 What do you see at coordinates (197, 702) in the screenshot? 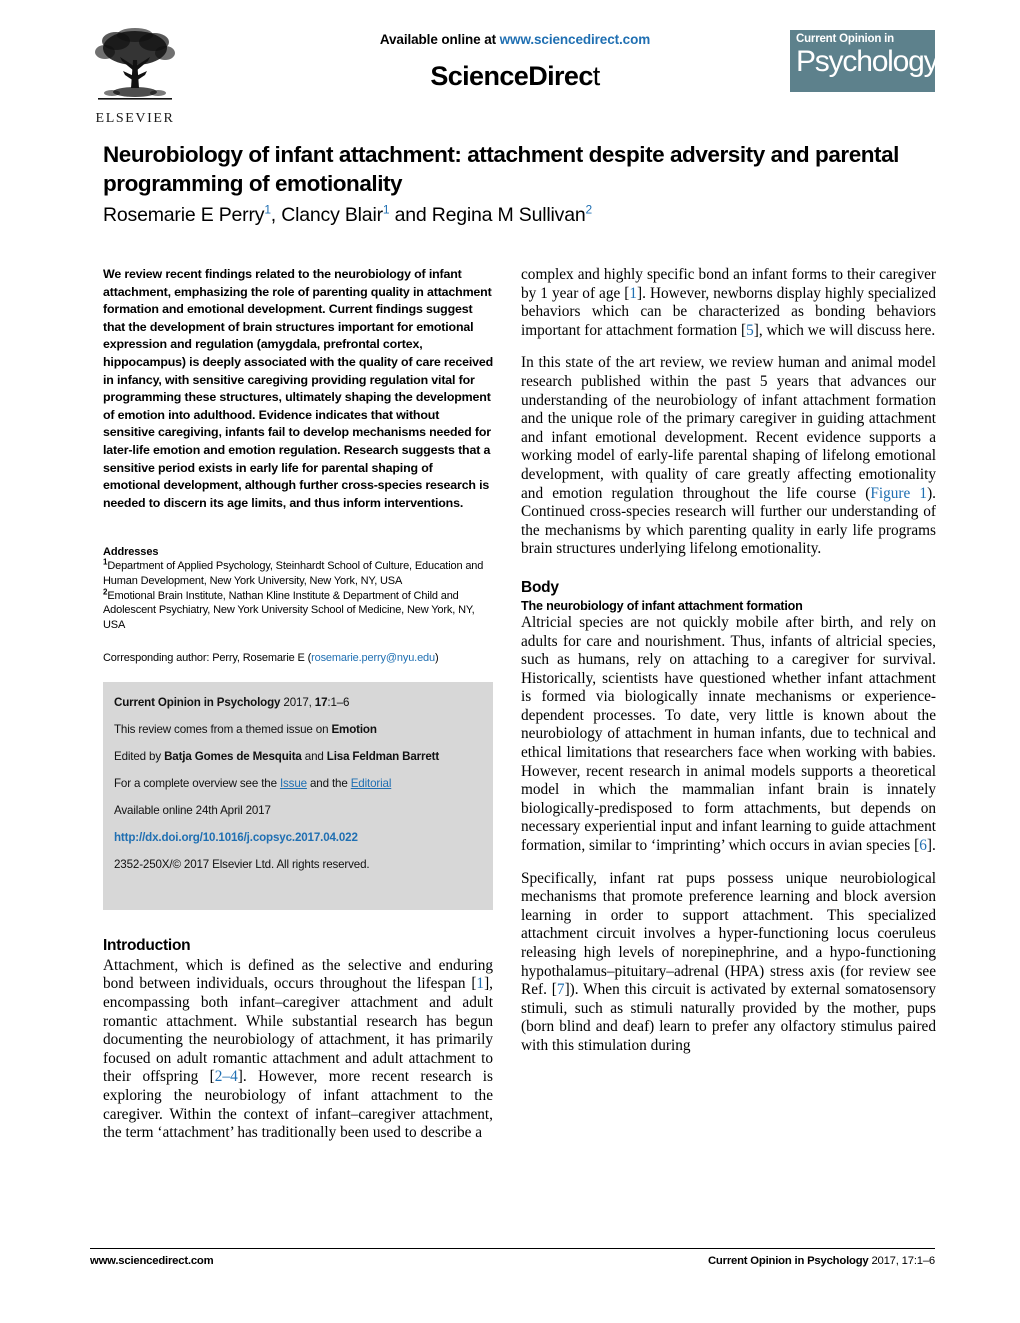
I see `citation-journal-name: Current Opinion in Psychology` at bounding box center [197, 702].